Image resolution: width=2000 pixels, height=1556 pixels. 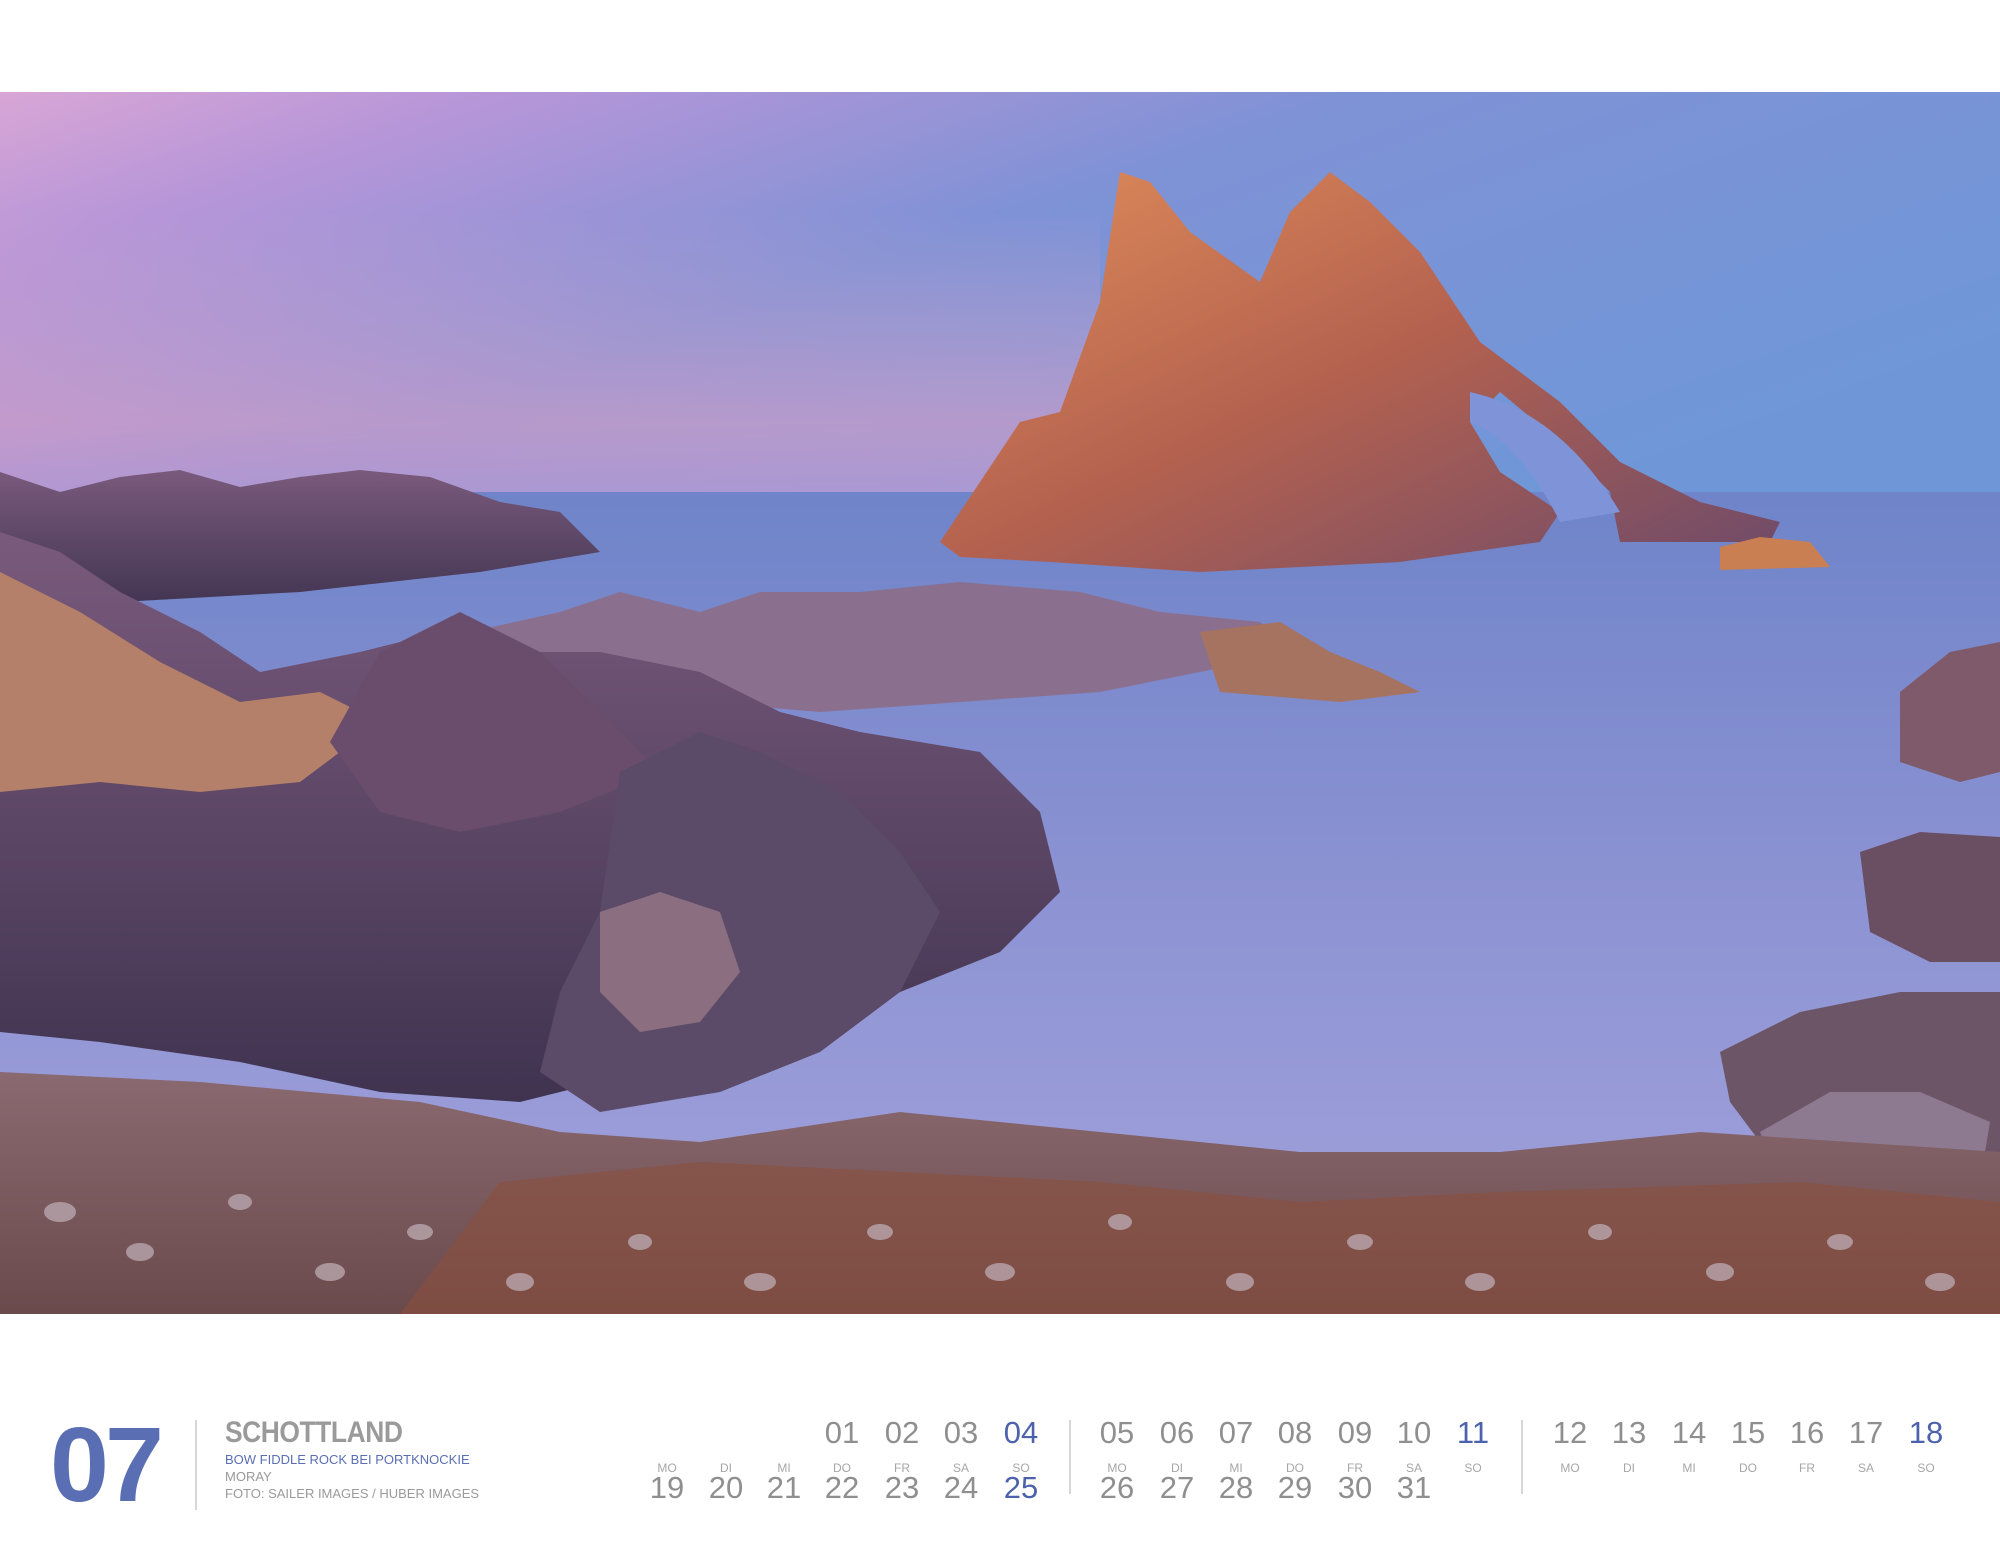 What do you see at coordinates (1629, 1432) in the screenshot?
I see `day-number: 13` at bounding box center [1629, 1432].